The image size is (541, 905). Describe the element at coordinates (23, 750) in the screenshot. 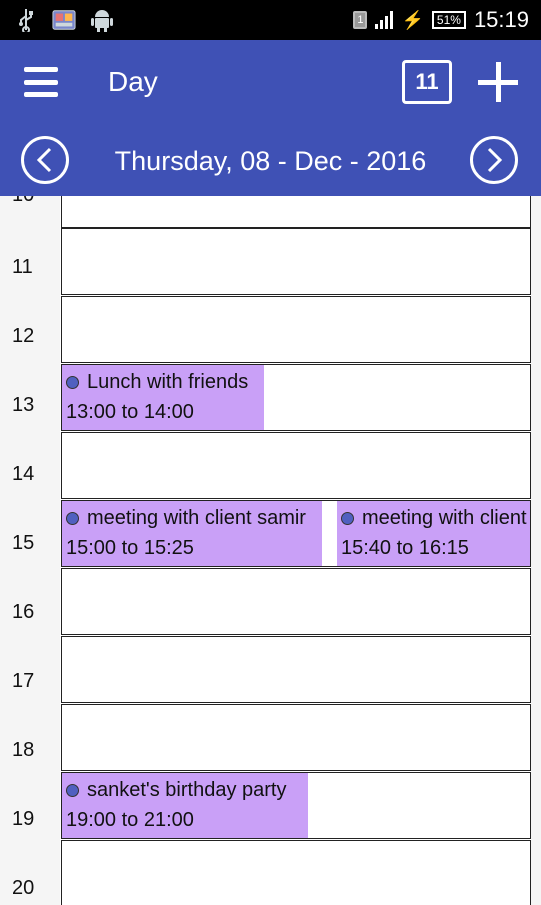

I see `hour-label: 18` at that location.